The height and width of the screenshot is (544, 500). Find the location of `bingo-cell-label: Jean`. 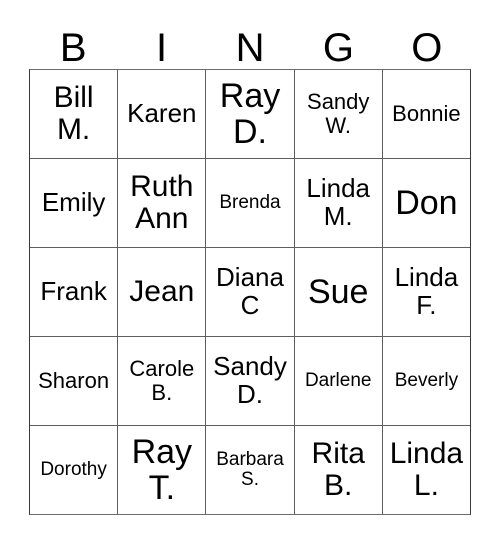

bingo-cell-label: Jean is located at coordinates (162, 291).